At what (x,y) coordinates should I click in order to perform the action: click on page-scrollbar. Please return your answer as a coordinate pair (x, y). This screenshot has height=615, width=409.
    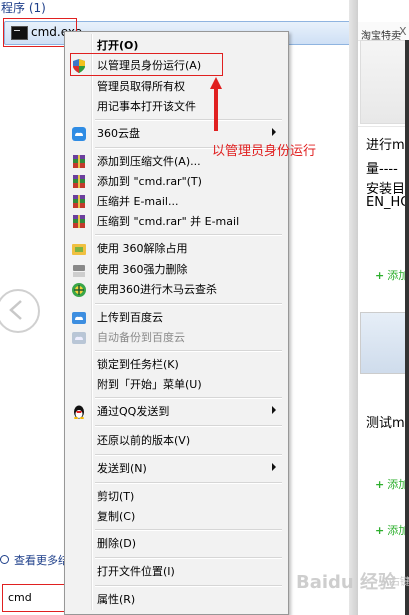
    Looking at the image, I should click on (407, 327).